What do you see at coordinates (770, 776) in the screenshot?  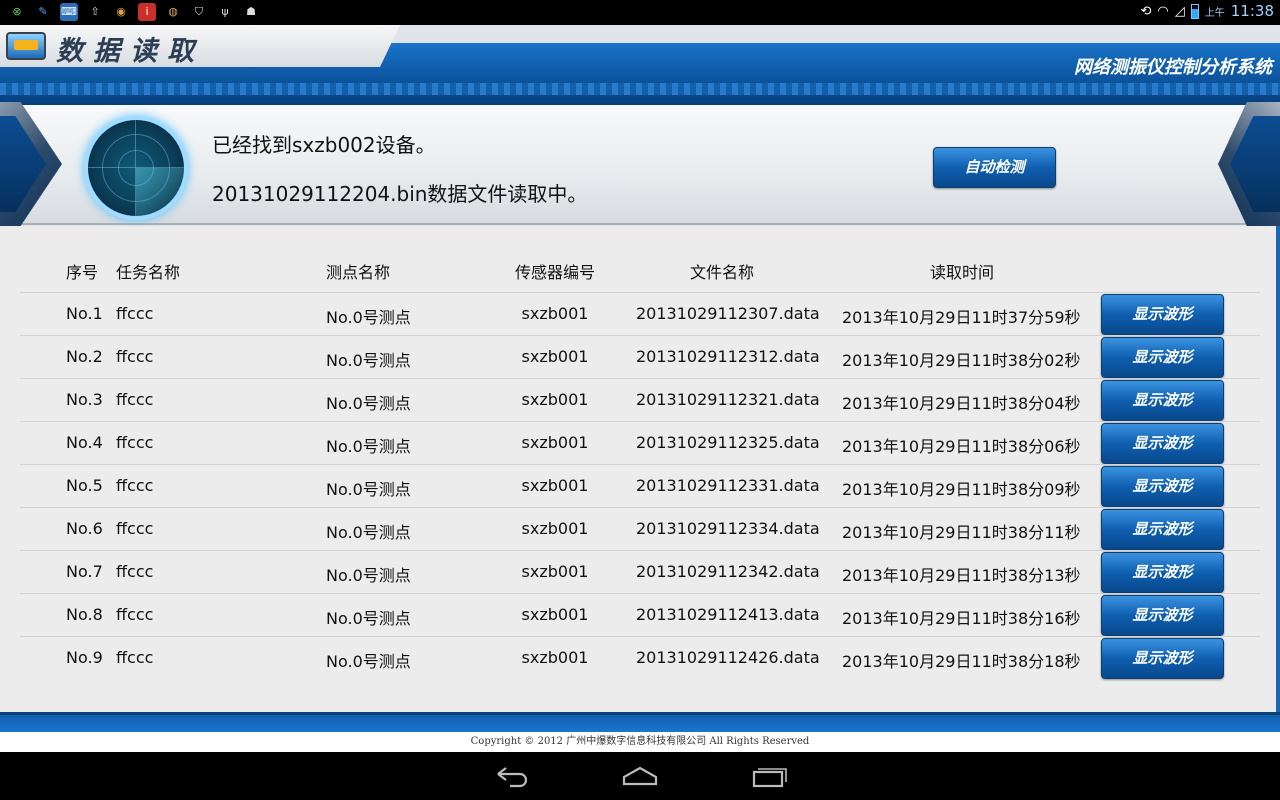 I see `recent-apps-icon` at bounding box center [770, 776].